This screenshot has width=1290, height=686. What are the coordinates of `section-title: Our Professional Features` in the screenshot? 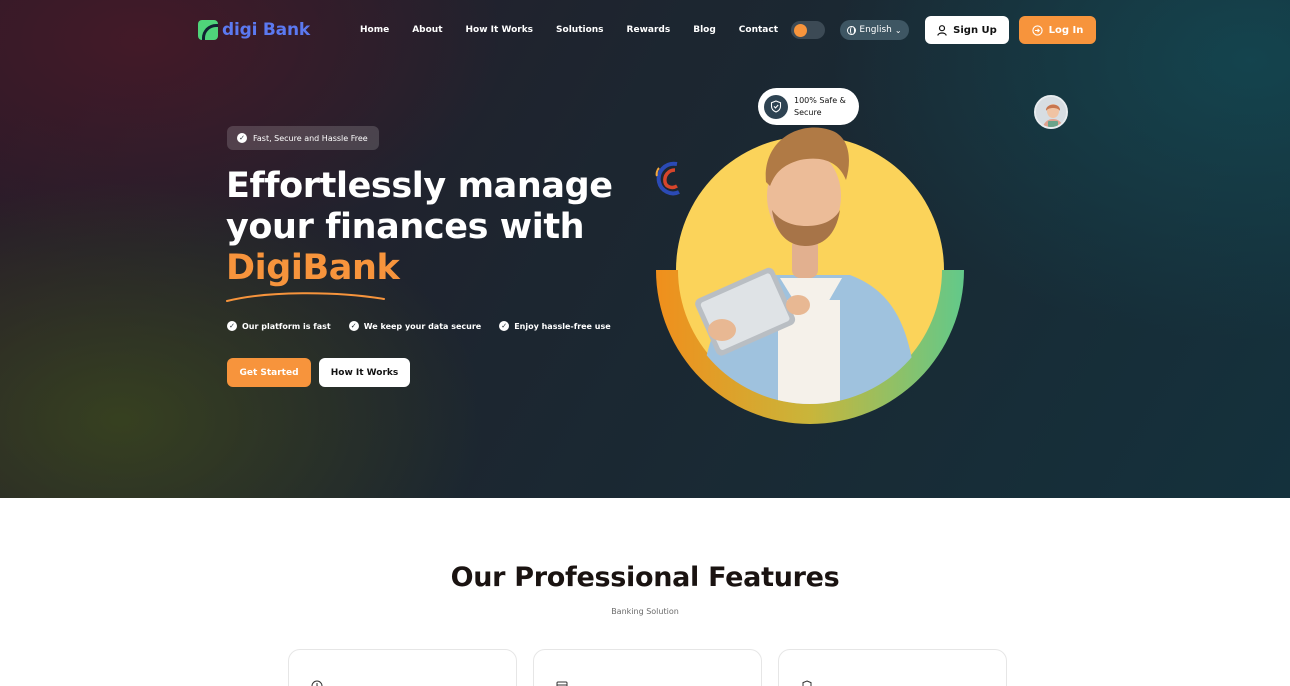 It's located at (645, 577).